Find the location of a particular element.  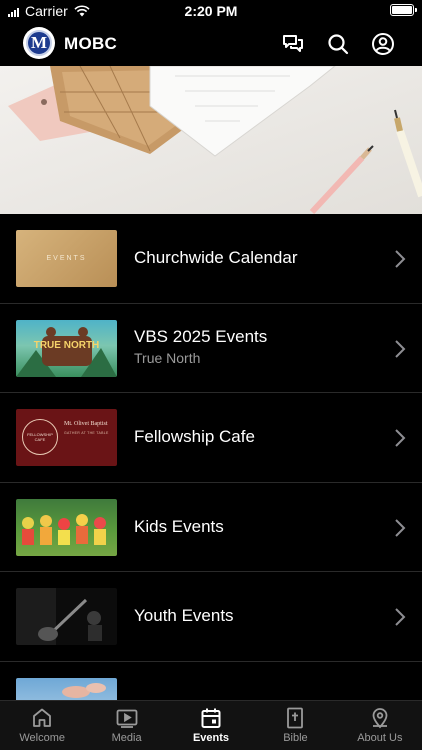

logo-letter: M is located at coordinates (39, 43).